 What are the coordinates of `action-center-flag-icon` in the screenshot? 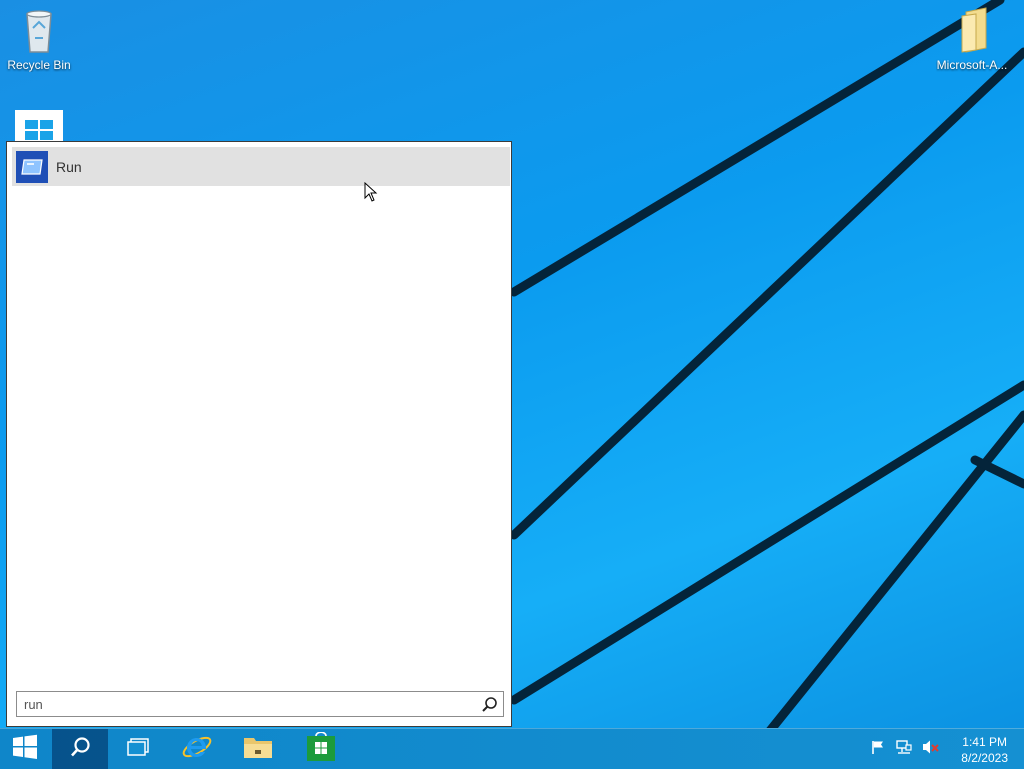 It's located at (878, 749).